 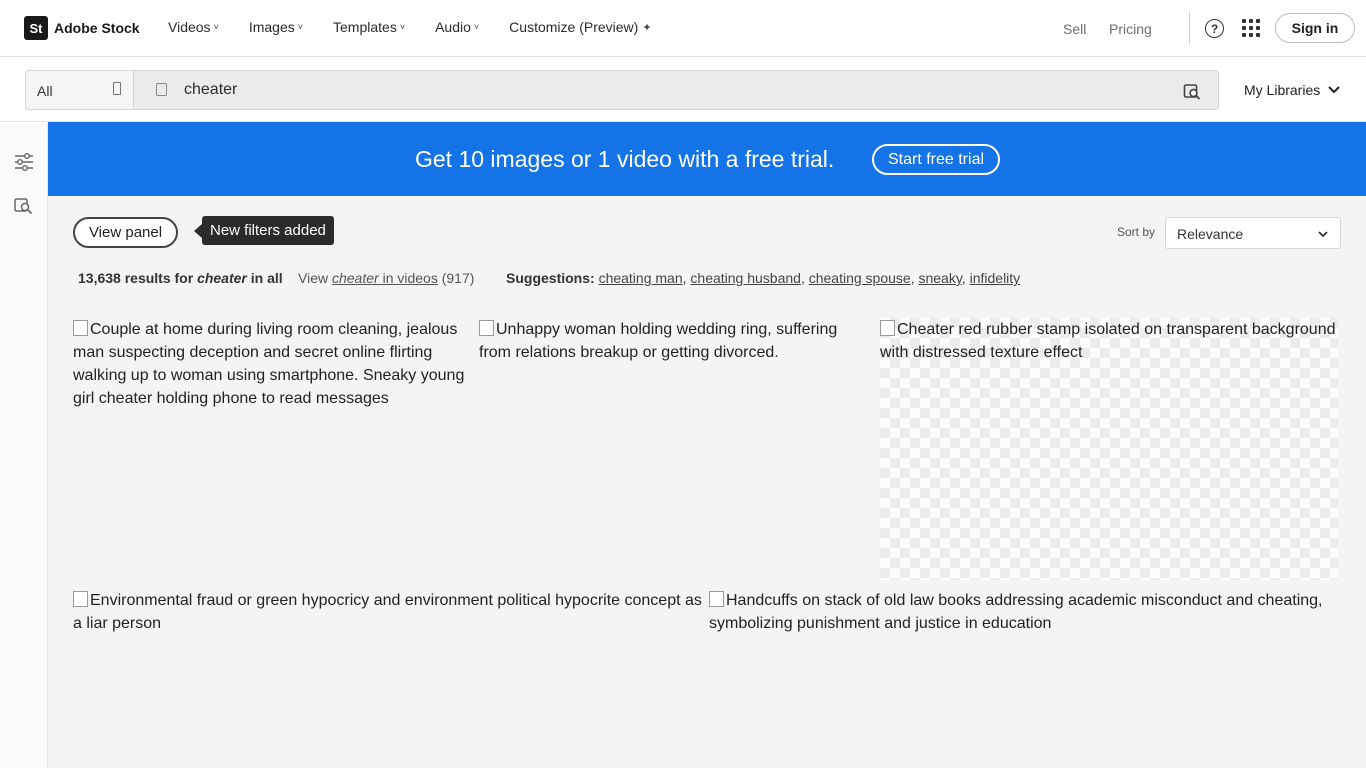 What do you see at coordinates (1282, 90) in the screenshot?
I see `my-libraries-label: My Libraries` at bounding box center [1282, 90].